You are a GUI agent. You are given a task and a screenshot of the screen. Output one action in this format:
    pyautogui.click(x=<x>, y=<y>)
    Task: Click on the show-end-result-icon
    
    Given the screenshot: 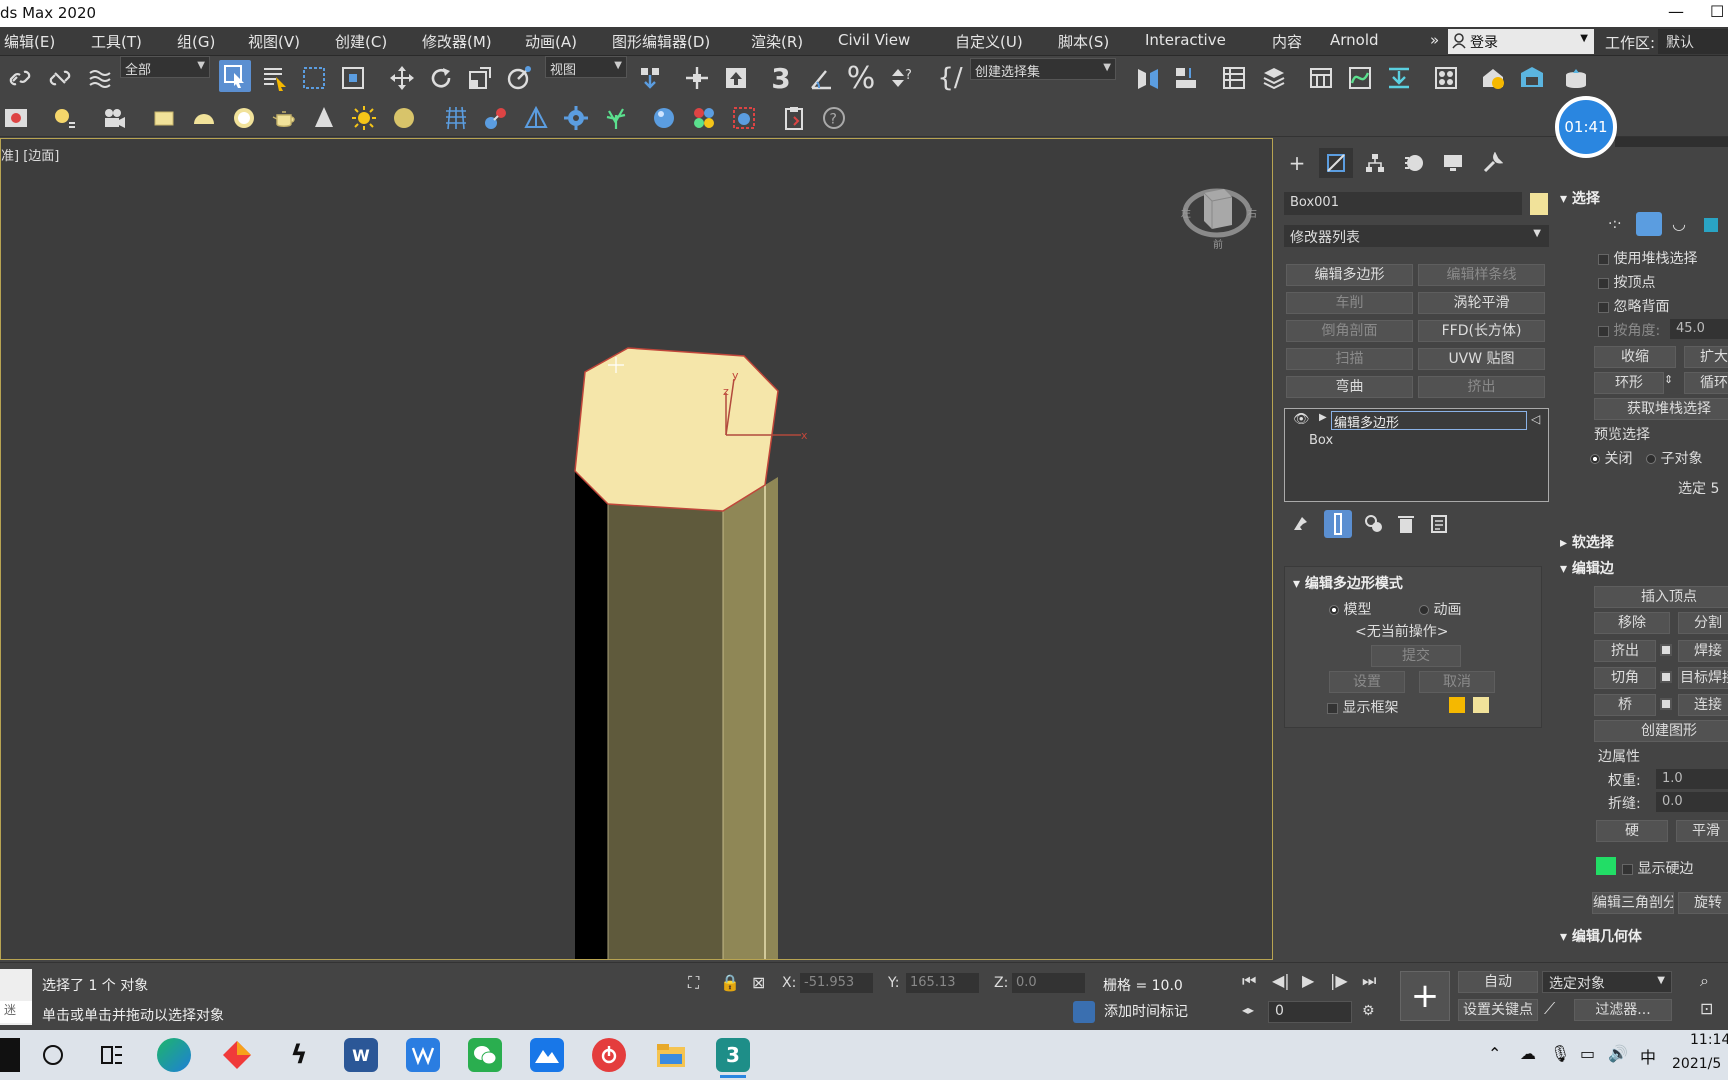 What is the action you would take?
    pyautogui.click(x=1338, y=524)
    